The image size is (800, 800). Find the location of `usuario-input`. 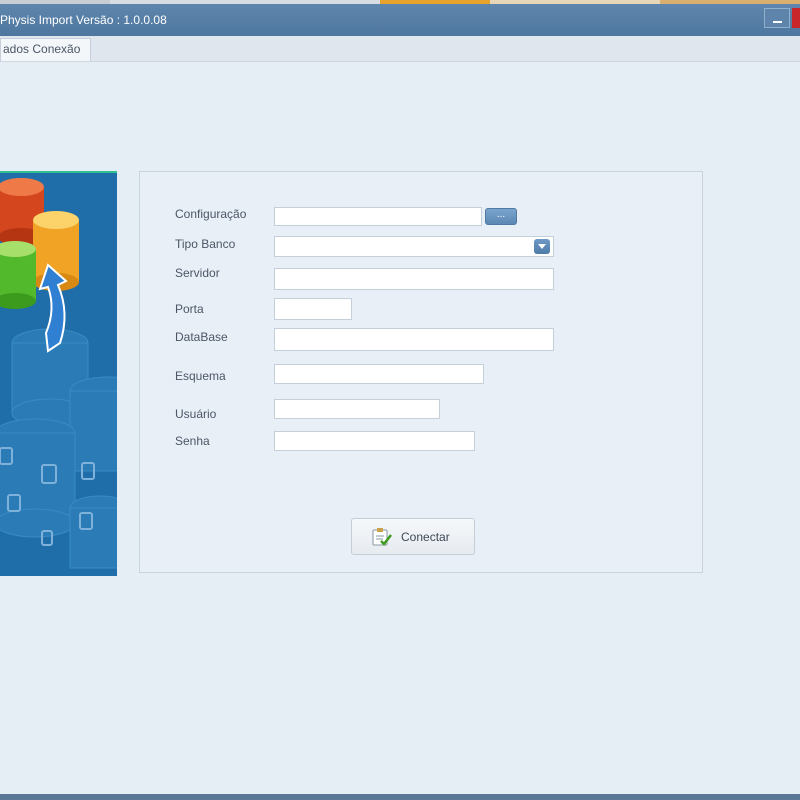

usuario-input is located at coordinates (357, 409).